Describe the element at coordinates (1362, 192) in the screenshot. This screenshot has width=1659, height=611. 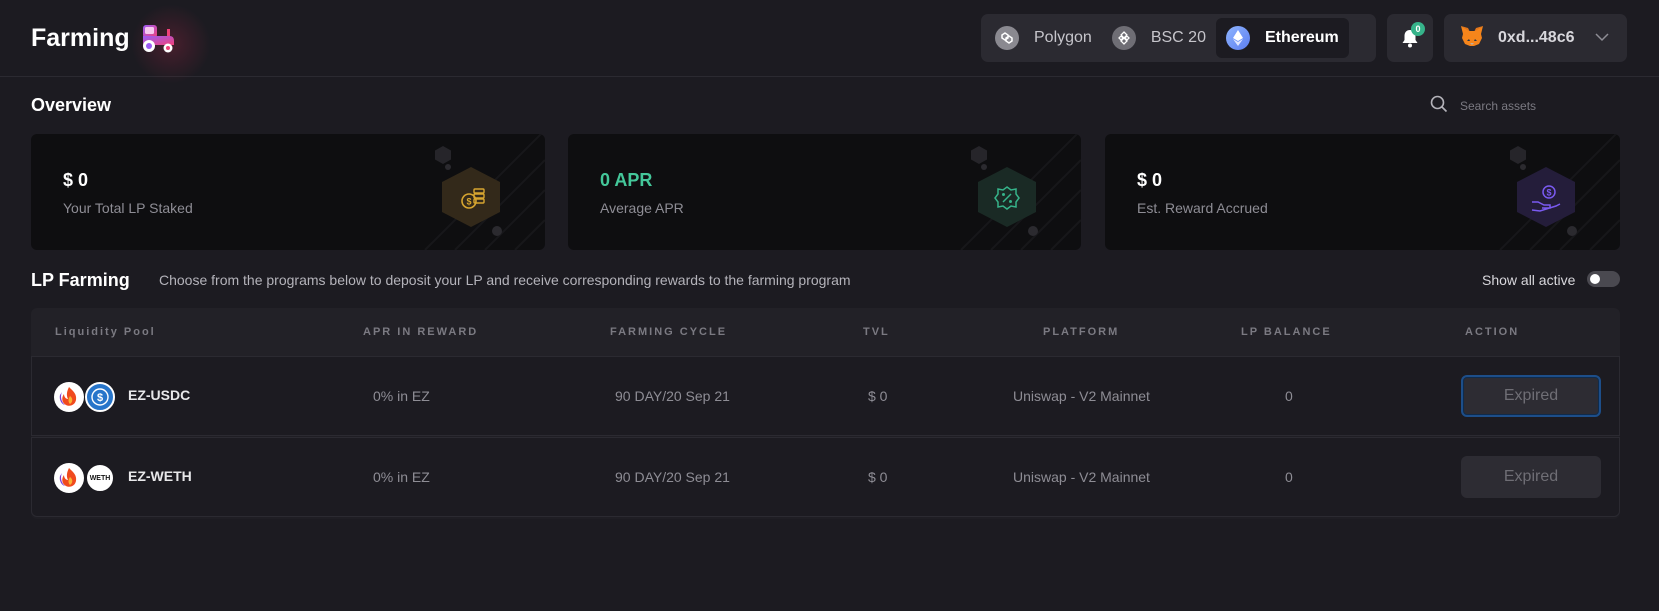
I see `est-reward-card: $ 0 Est. Reward Accrued $` at that location.